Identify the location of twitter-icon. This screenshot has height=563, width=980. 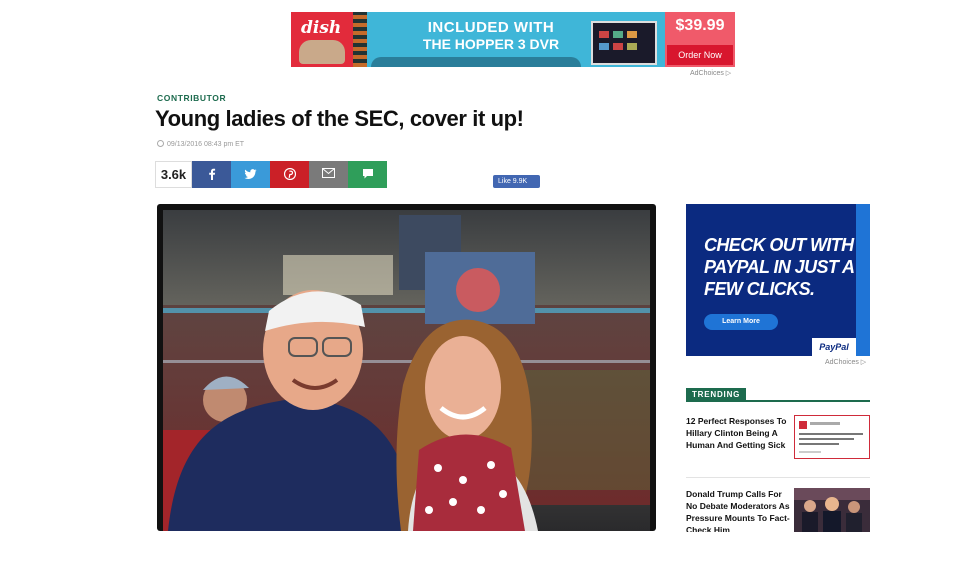
(250, 174).